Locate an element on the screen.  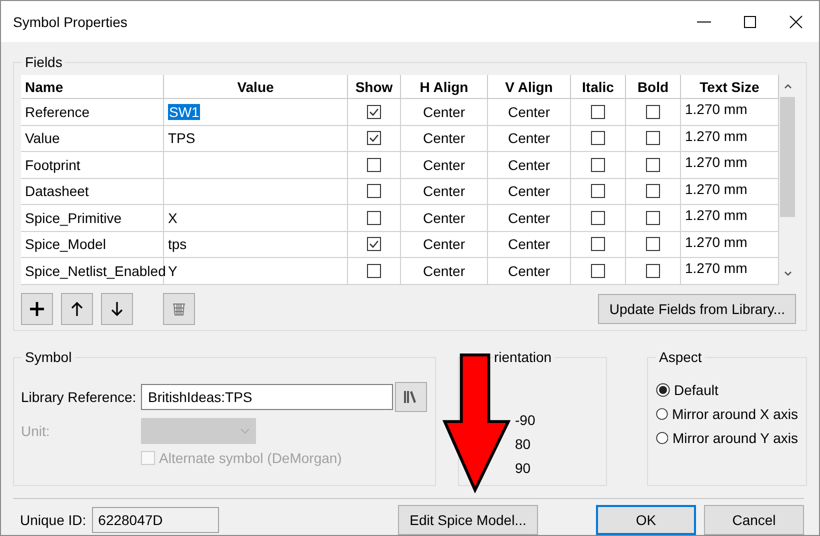
option-label: -90 is located at coordinates (525, 420).